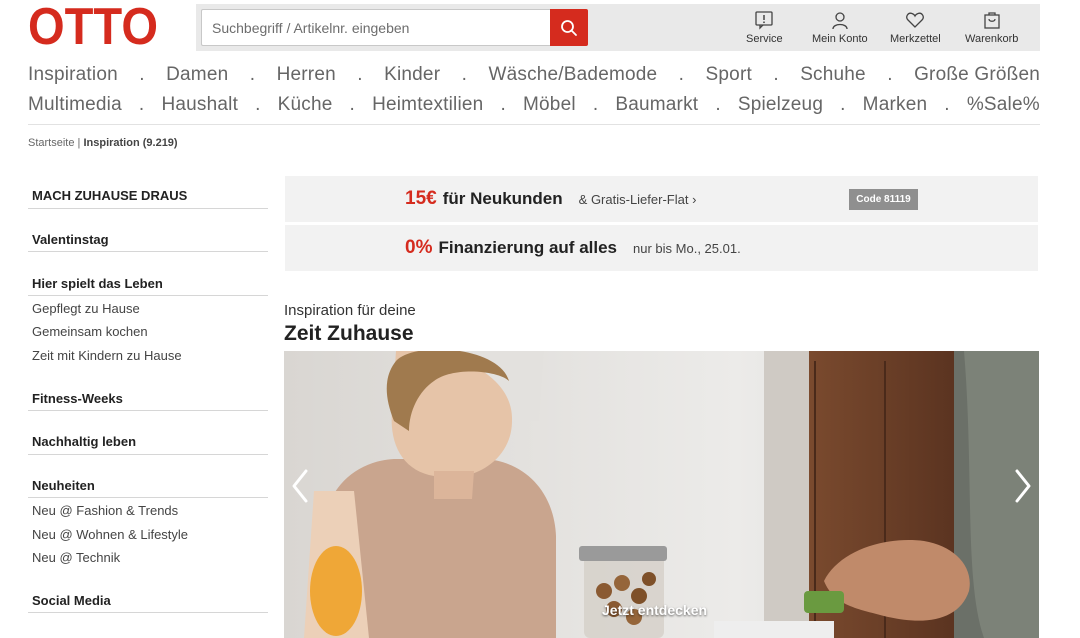 This screenshot has width=1080, height=638. I want to click on breadcrumb-home: Startseite, so click(51, 143).